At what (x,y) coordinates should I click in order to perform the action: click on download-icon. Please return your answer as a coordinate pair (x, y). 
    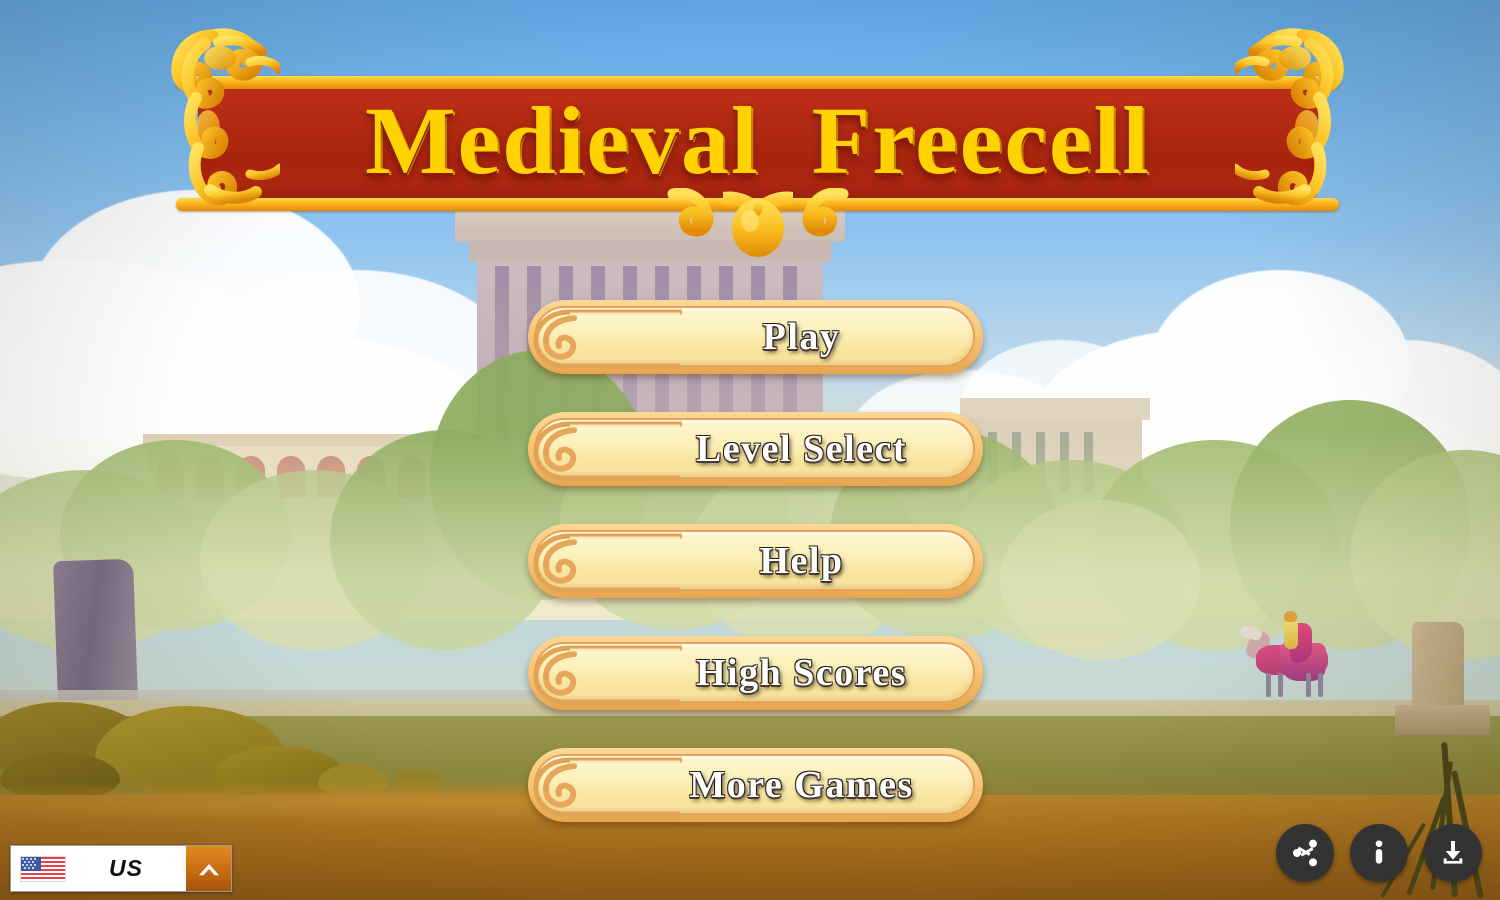
    Looking at the image, I should click on (1453, 852).